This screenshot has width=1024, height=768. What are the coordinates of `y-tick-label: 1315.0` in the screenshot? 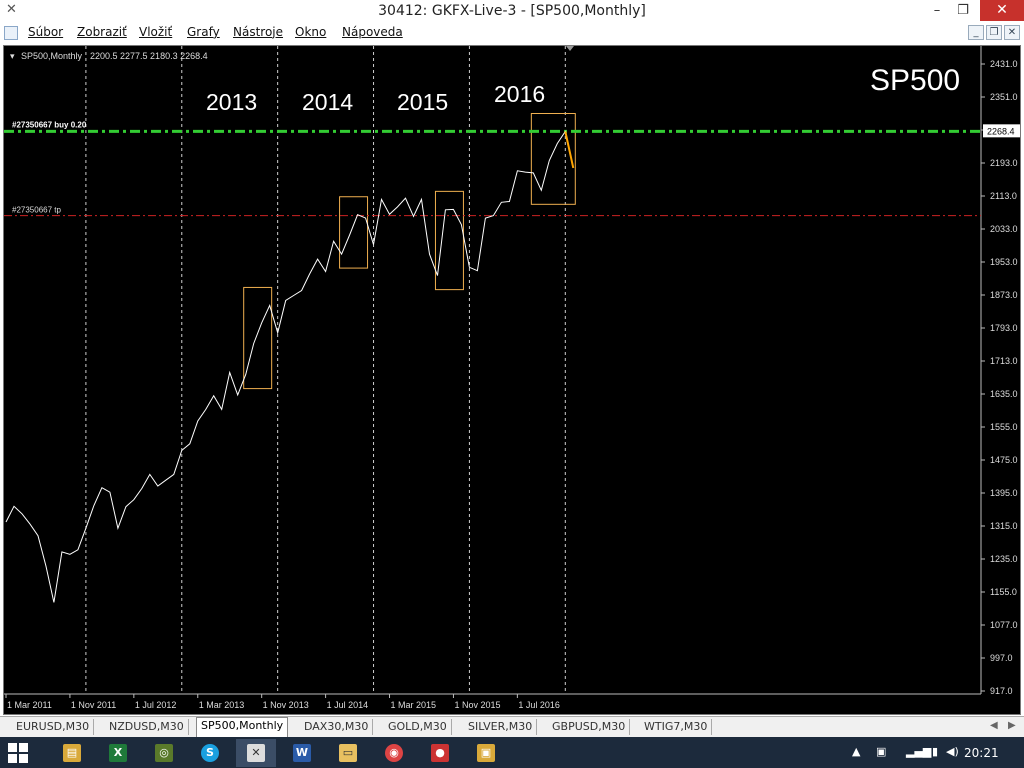 It's located at (1004, 526).